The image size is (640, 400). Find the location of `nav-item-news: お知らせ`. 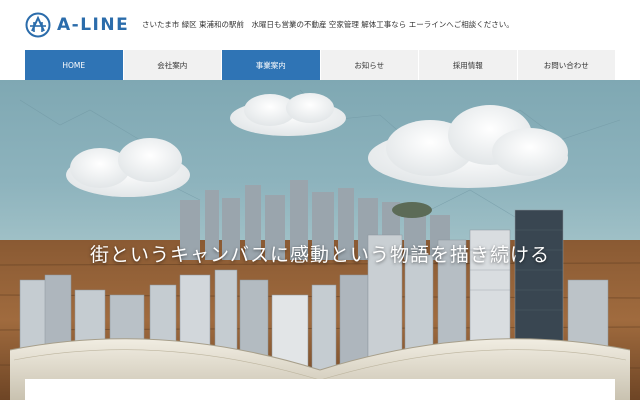

nav-item-news: お知らせ is located at coordinates (369, 65).